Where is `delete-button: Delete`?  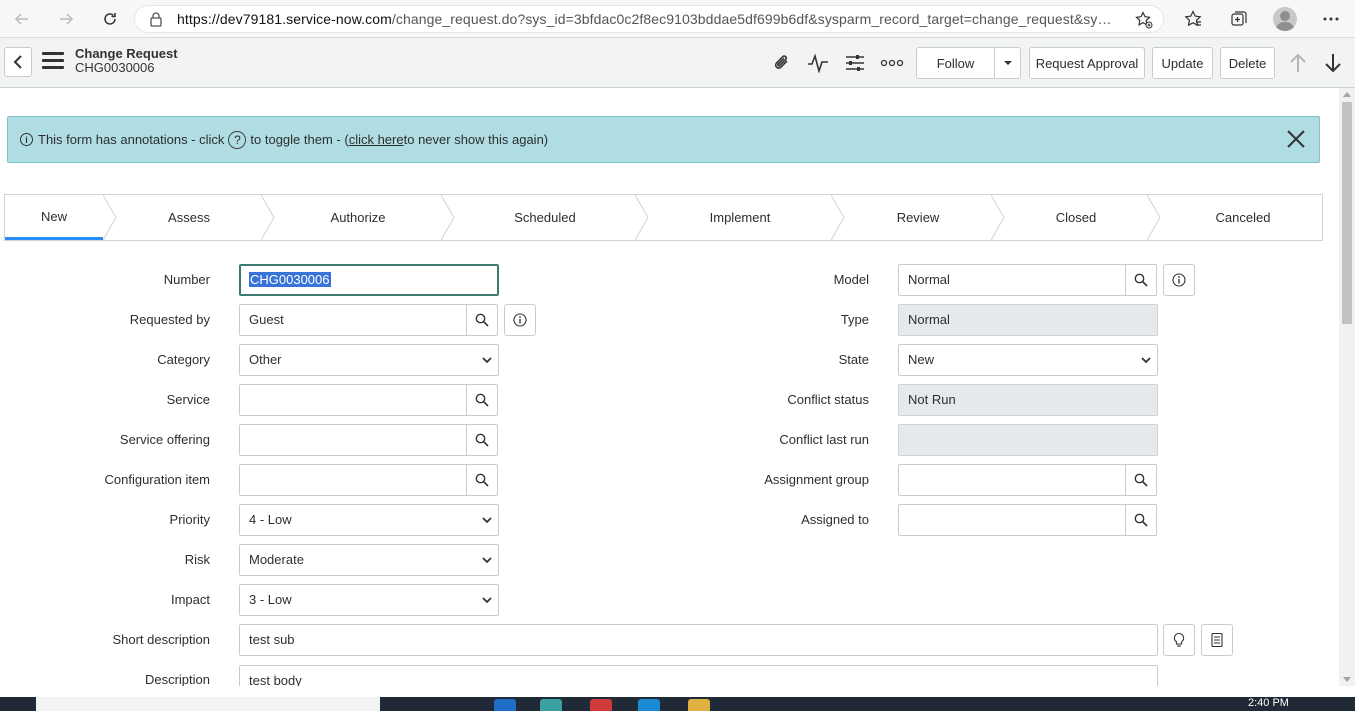
delete-button: Delete is located at coordinates (1247, 63).